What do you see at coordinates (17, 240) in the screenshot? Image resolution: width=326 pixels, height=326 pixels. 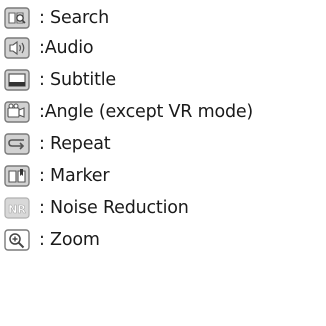 I see `zoom-icon` at bounding box center [17, 240].